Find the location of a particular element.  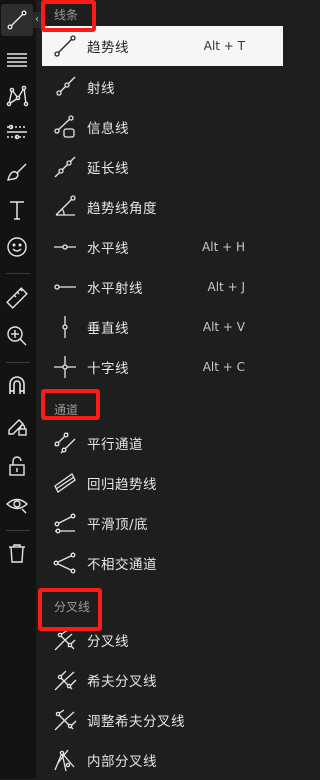

trend-line-icon is located at coordinates (65, 46).